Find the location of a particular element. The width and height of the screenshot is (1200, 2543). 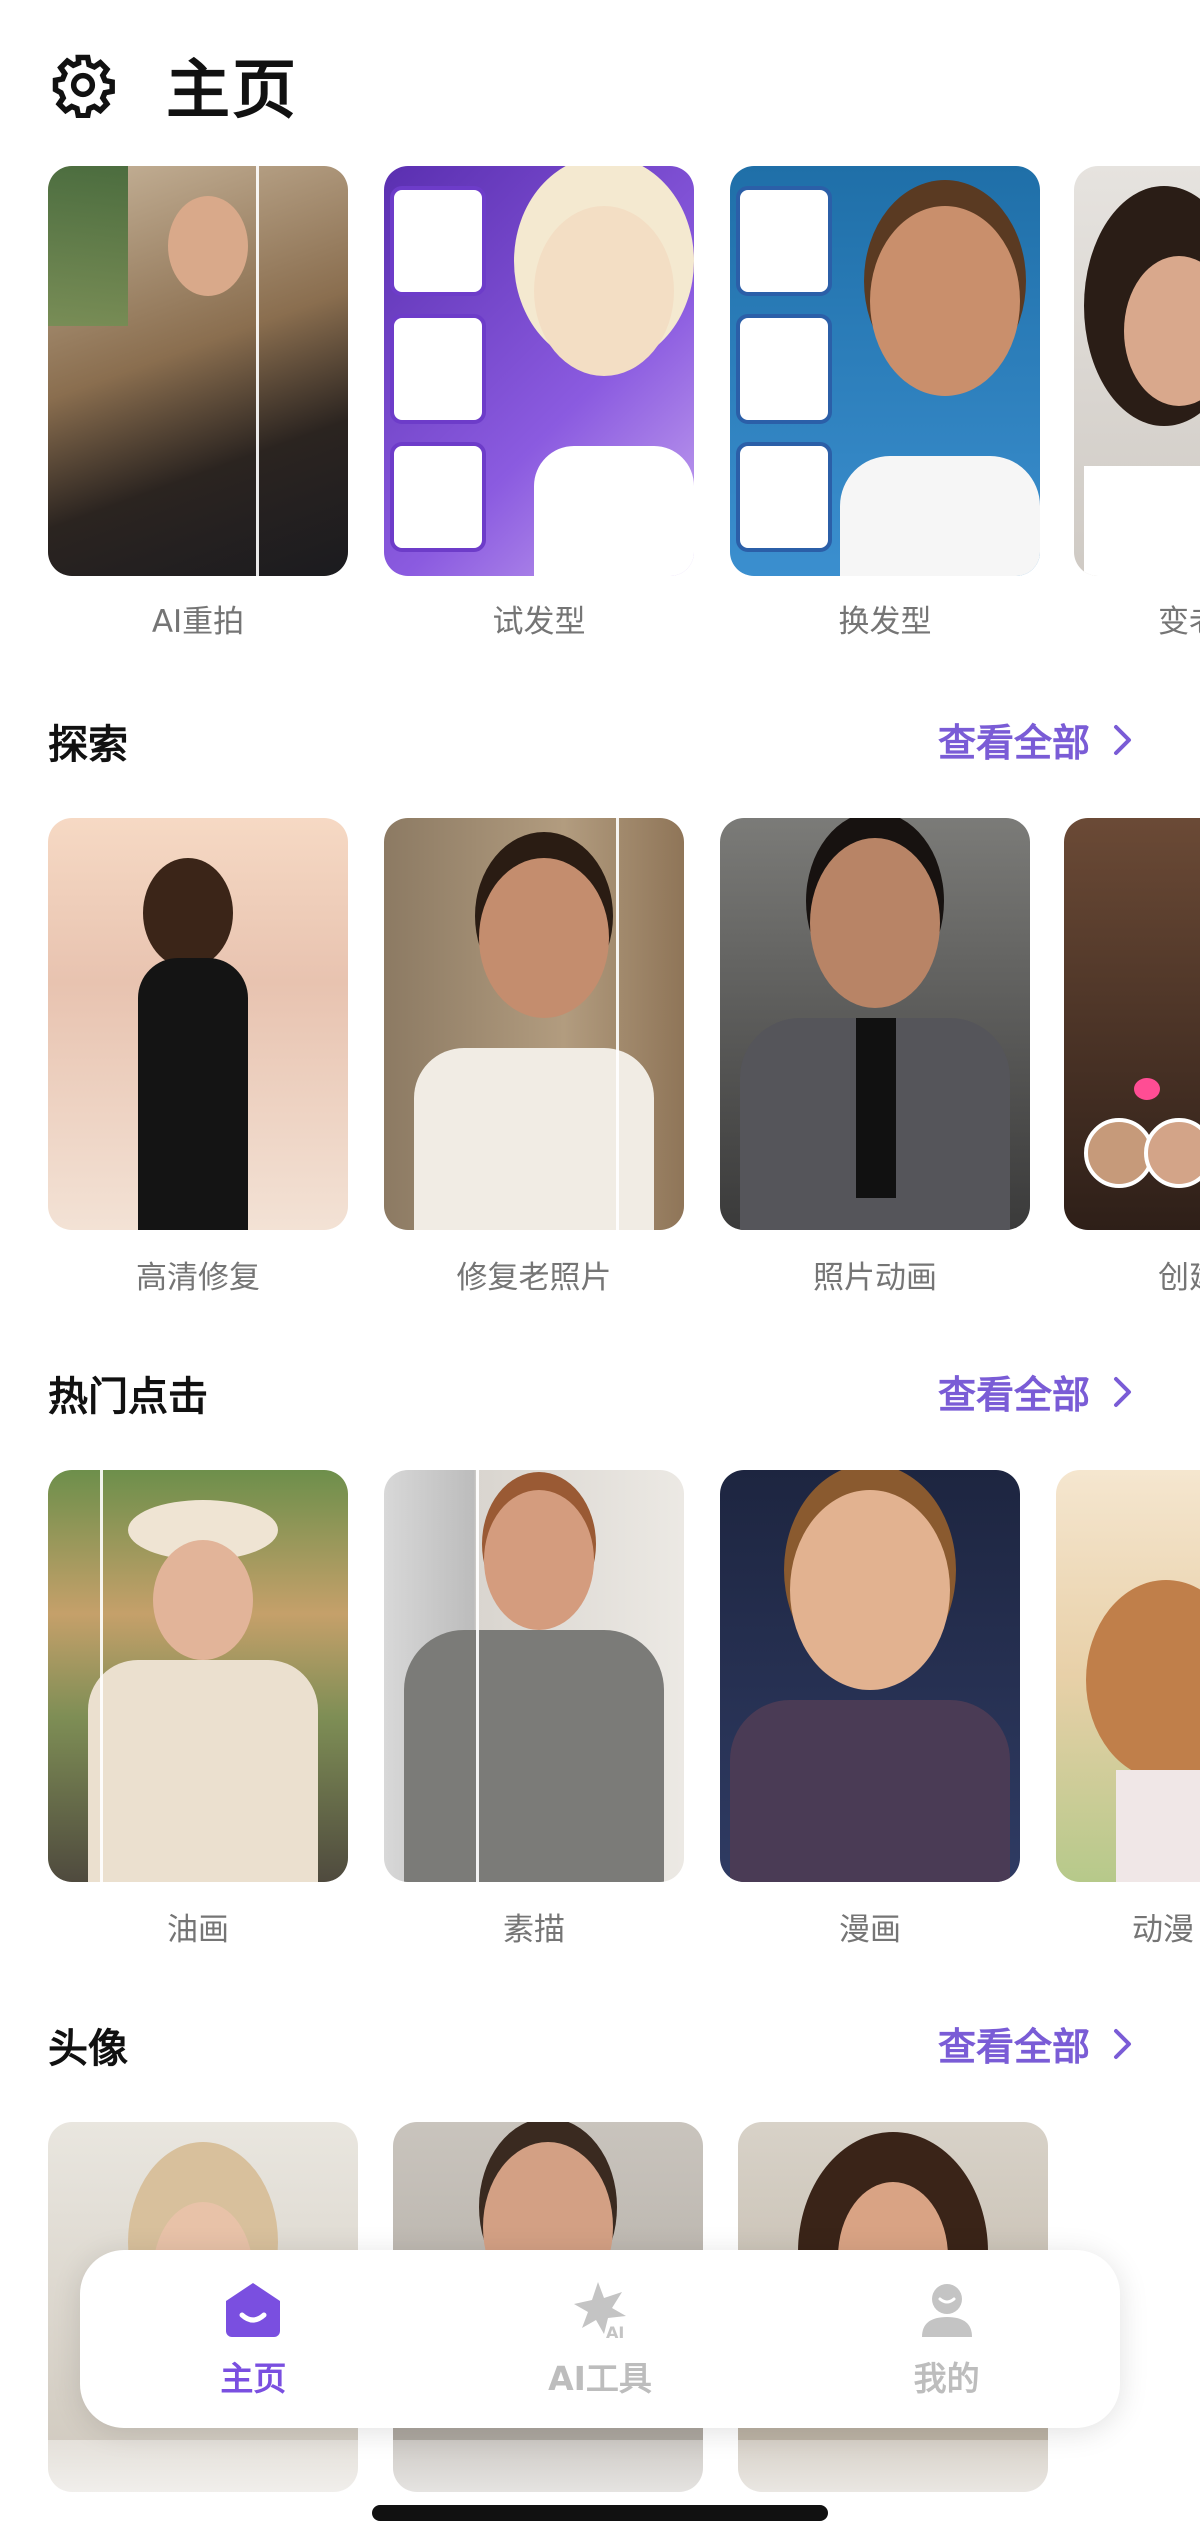

old-photo-image is located at coordinates (534, 1024).